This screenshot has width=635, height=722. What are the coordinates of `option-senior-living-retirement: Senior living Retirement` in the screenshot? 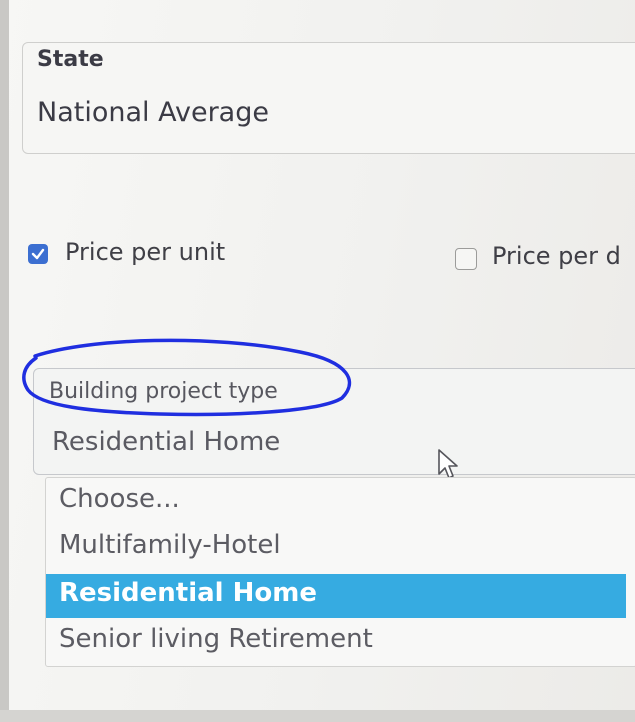 It's located at (336, 642).